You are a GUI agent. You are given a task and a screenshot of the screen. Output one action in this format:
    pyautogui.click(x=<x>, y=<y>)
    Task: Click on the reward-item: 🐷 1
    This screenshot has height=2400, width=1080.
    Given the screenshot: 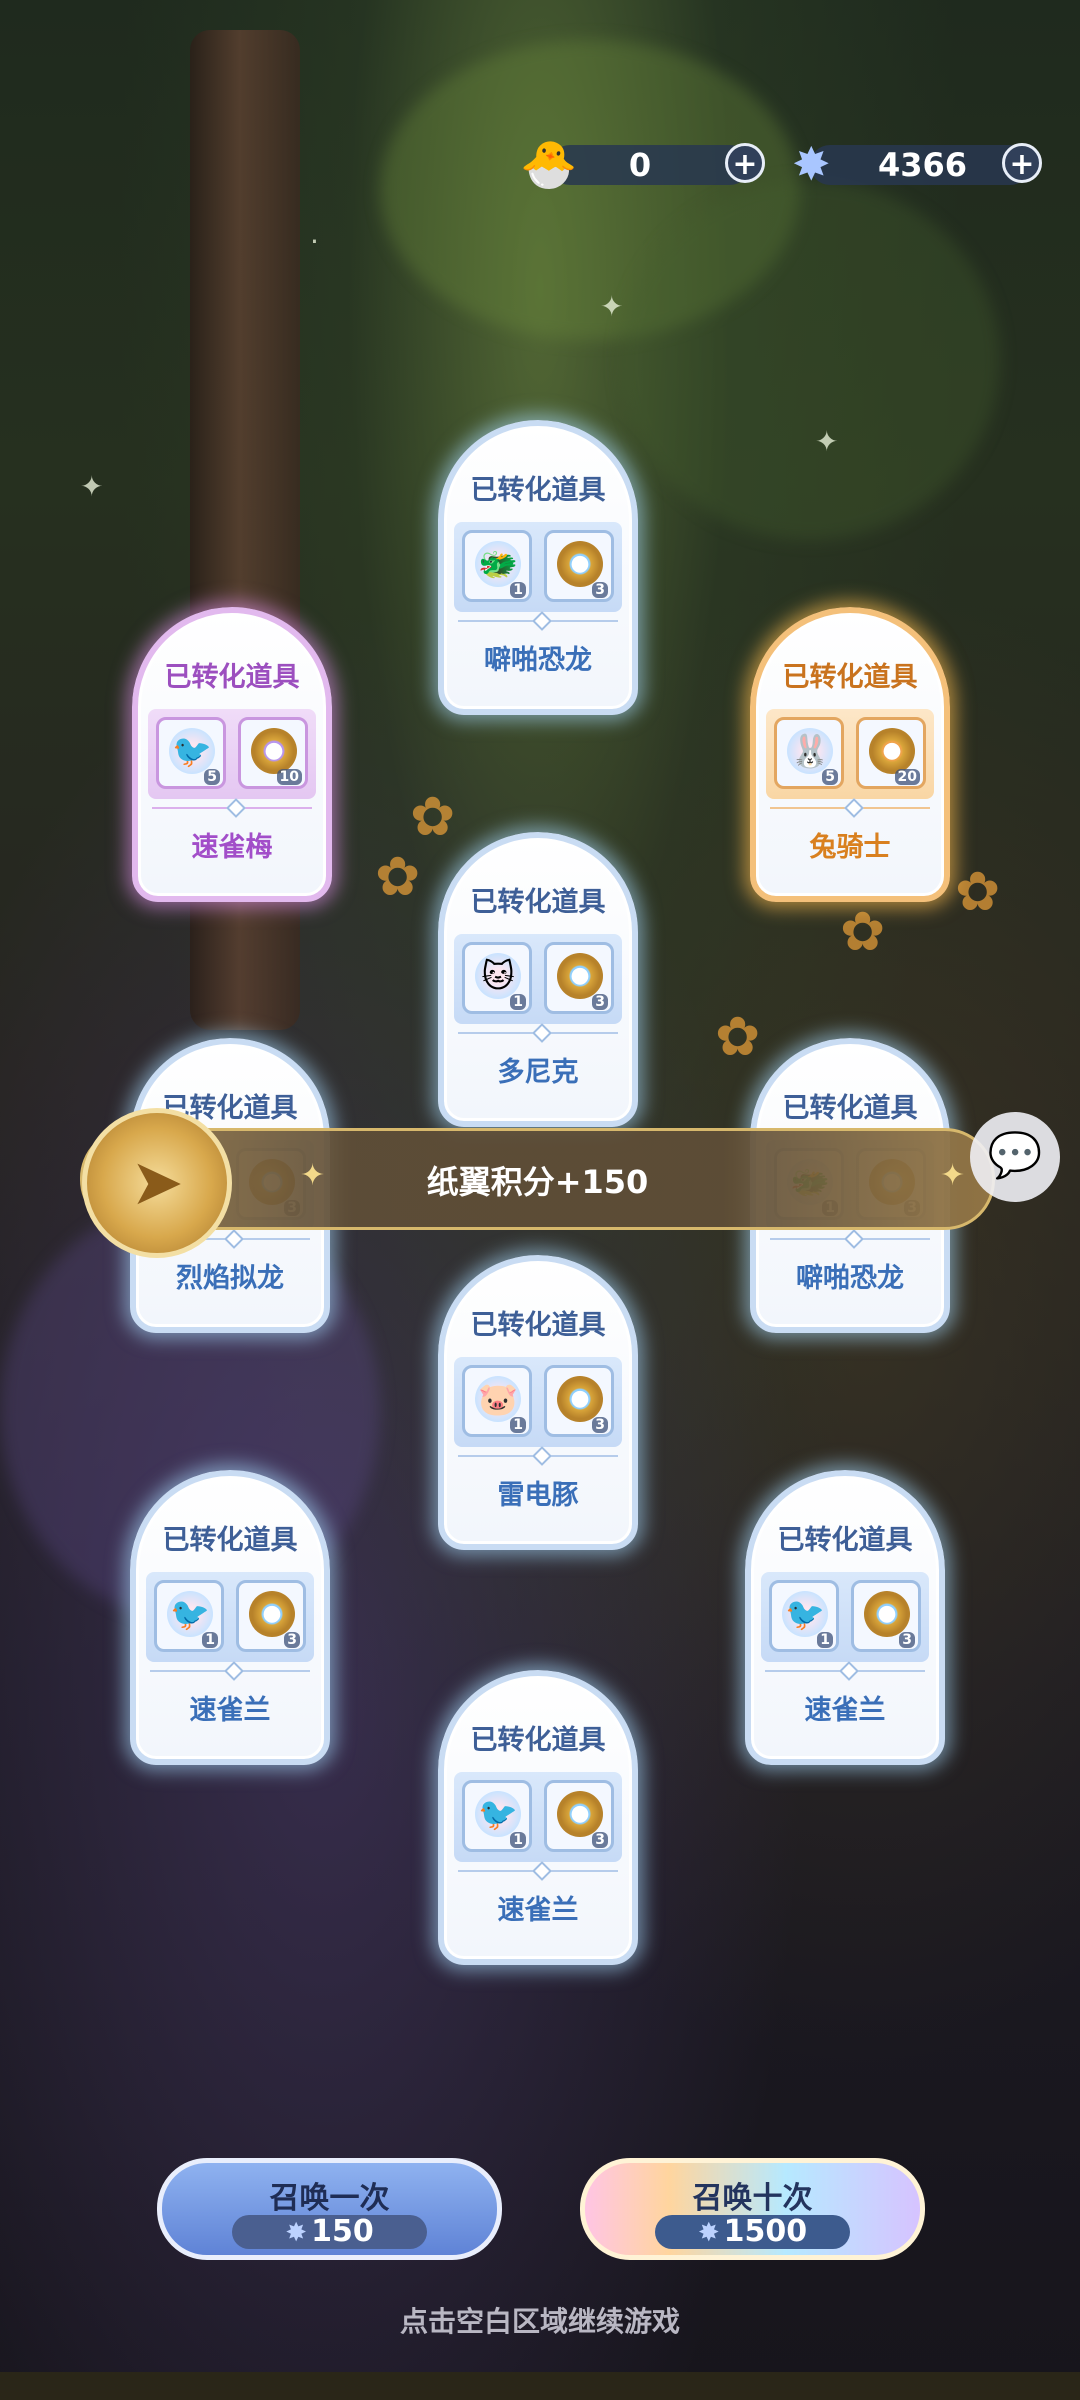 What is the action you would take?
    pyautogui.click(x=497, y=1401)
    